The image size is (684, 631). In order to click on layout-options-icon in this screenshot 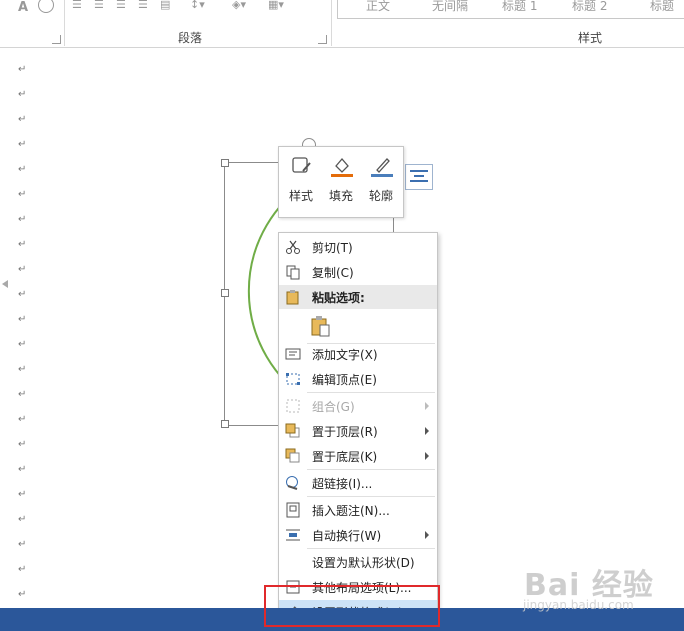, I will do `click(419, 171)`.